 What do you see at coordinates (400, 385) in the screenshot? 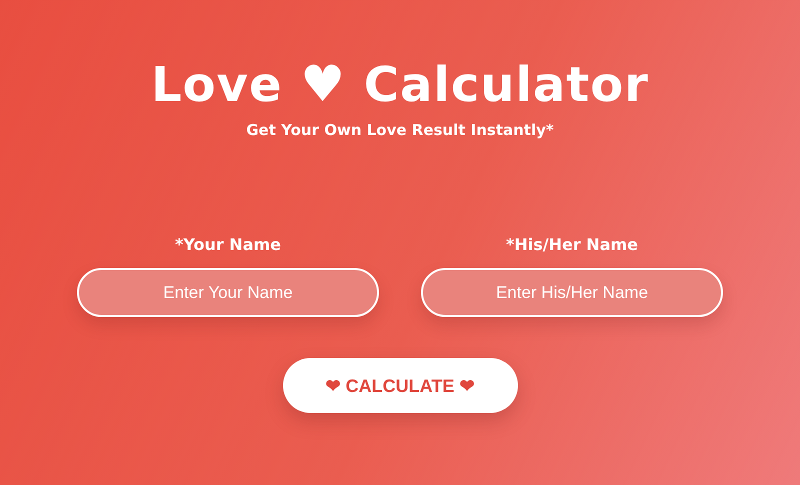
I see `calculate-button: ❤ CALCULATE ❤` at bounding box center [400, 385].